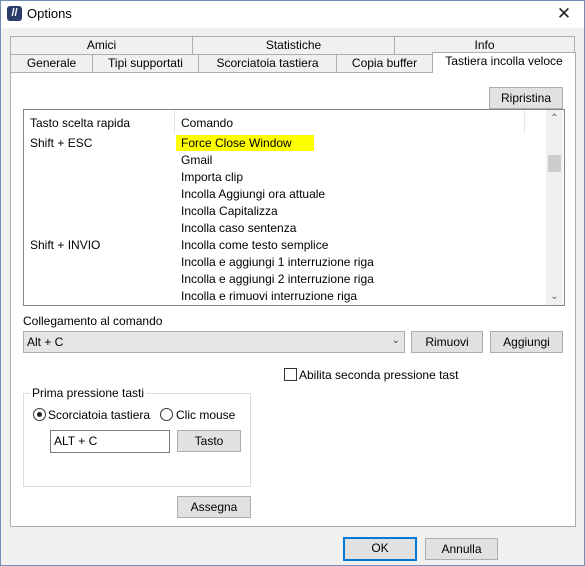  I want to click on list-item: Incolla caso sentenza, so click(284, 228).